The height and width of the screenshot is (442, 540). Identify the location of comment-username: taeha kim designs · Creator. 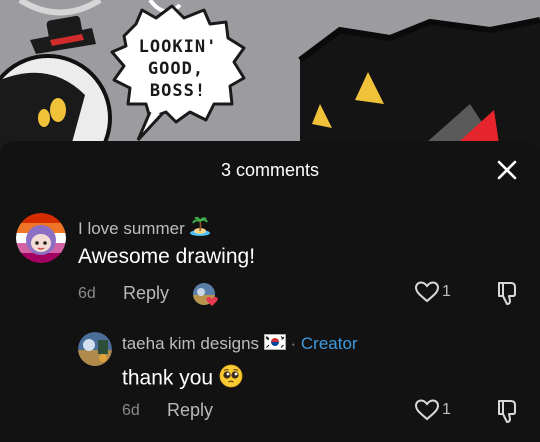
(240, 344).